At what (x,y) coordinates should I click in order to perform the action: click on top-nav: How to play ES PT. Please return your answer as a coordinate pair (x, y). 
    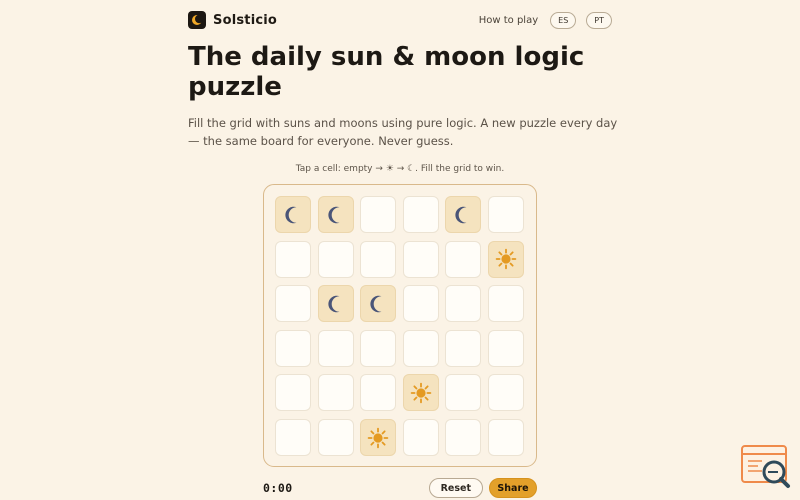
    Looking at the image, I should click on (545, 20).